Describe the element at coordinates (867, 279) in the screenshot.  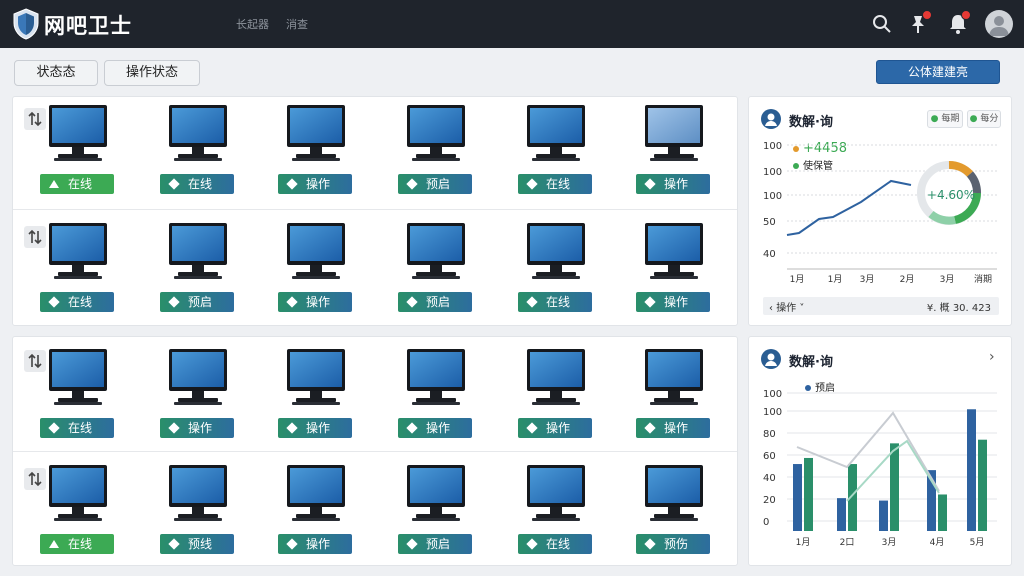
I see `x-tick-label: 3月` at that location.